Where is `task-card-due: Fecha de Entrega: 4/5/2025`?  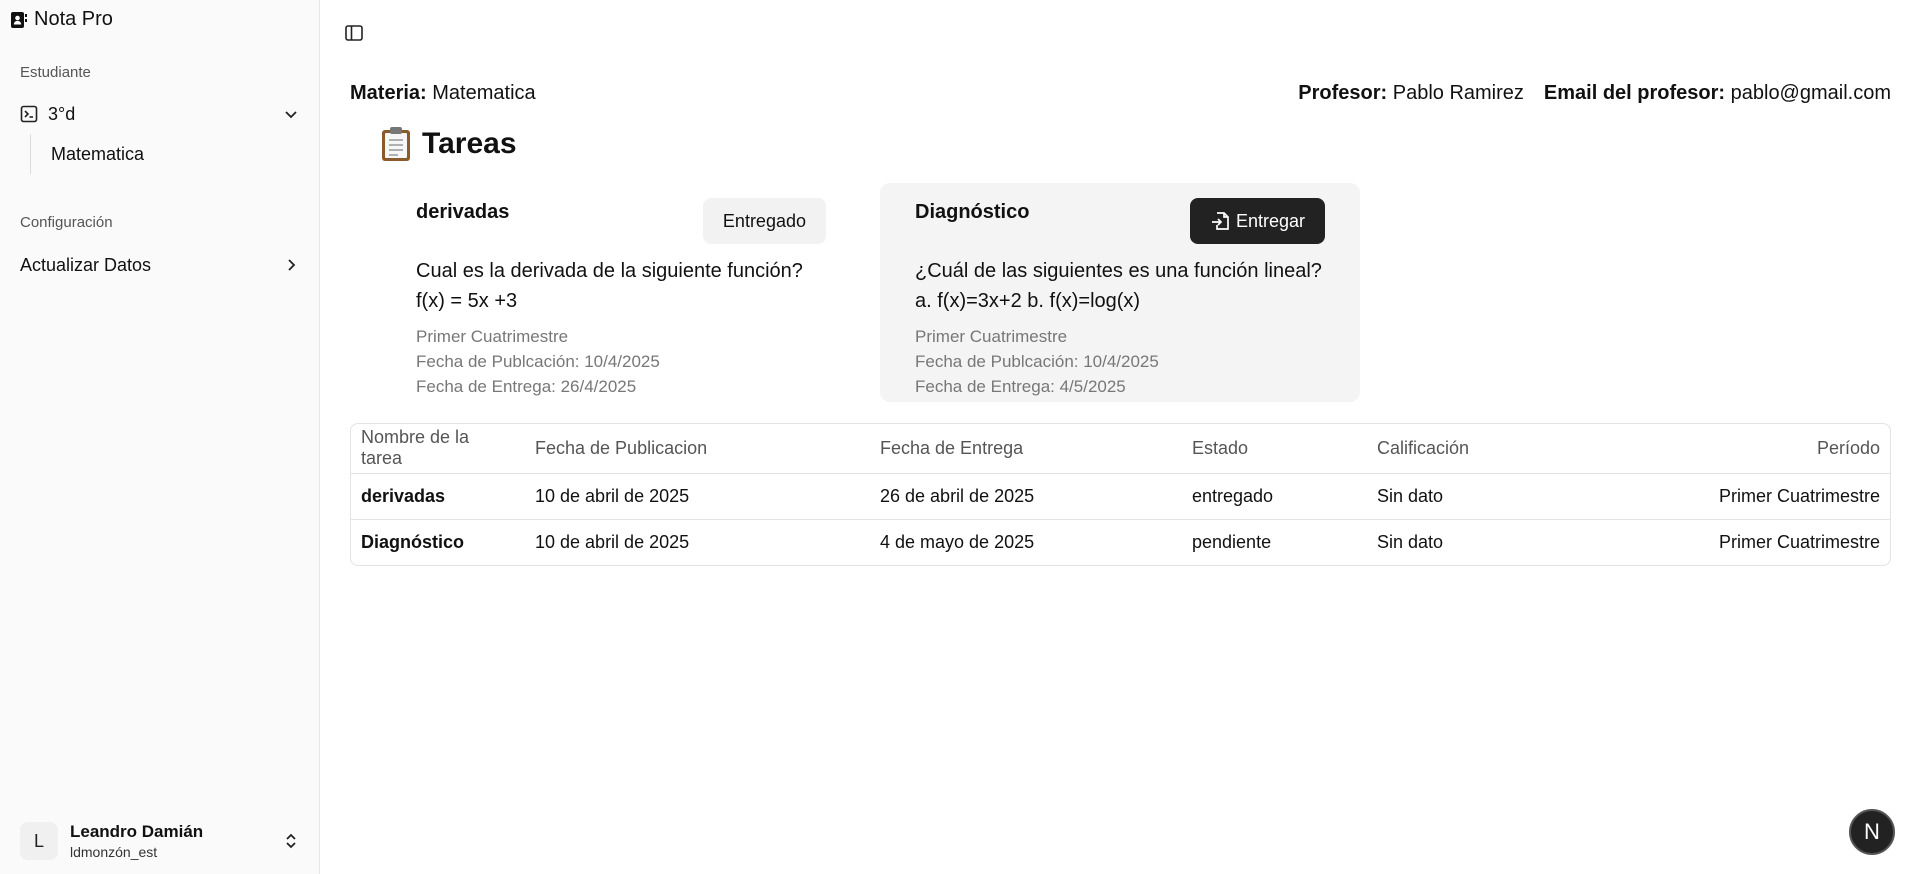
task-card-due: Fecha de Entrega: 4/5/2025 is located at coordinates (1020, 386).